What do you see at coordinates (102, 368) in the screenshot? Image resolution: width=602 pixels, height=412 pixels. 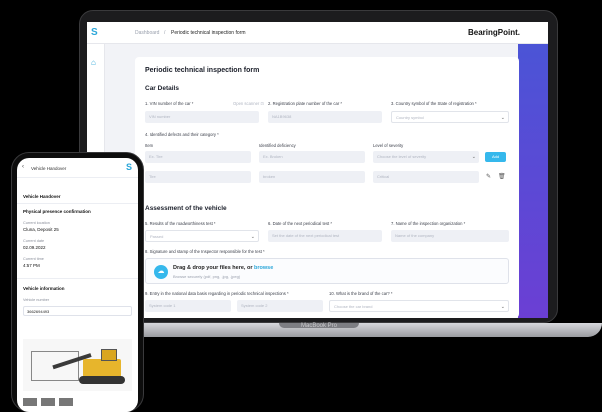 I see `excavator-body` at bounding box center [102, 368].